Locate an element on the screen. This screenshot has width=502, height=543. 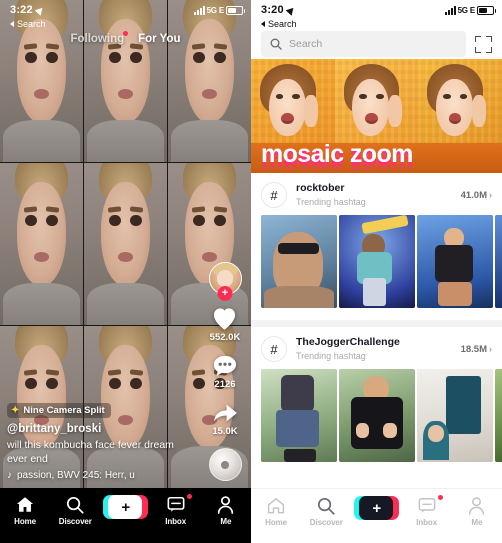
hashtag-title: TheJoggerChallenge is located at coordinates (348, 342).